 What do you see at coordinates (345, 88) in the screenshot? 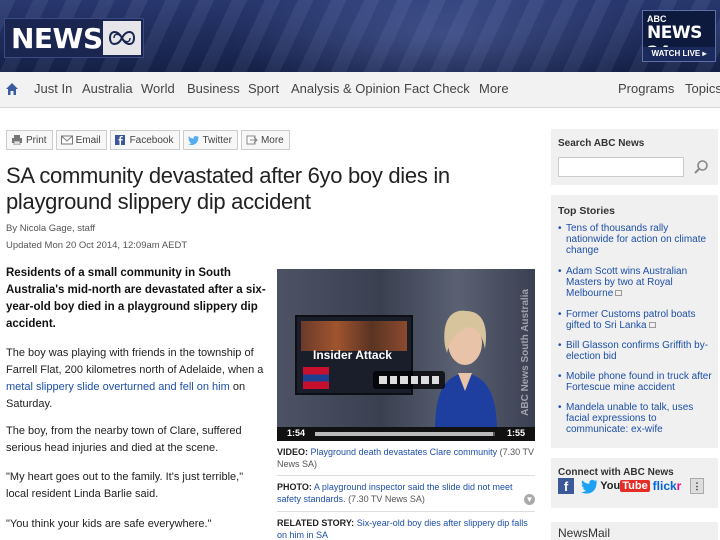
I see `nav-analysis-opinion: Analysis & Opinion` at bounding box center [345, 88].